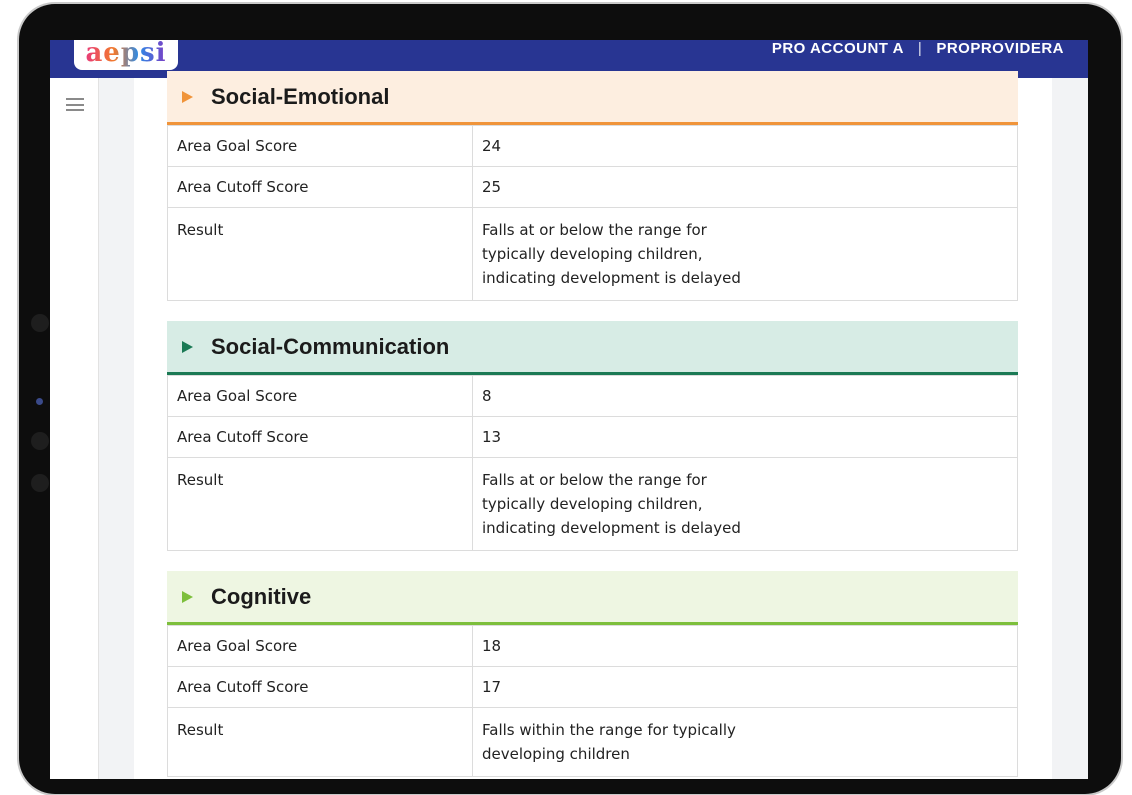 This screenshot has width=1132, height=795. What do you see at coordinates (745, 187) in the screenshot?
I see `row-value: 25` at bounding box center [745, 187].